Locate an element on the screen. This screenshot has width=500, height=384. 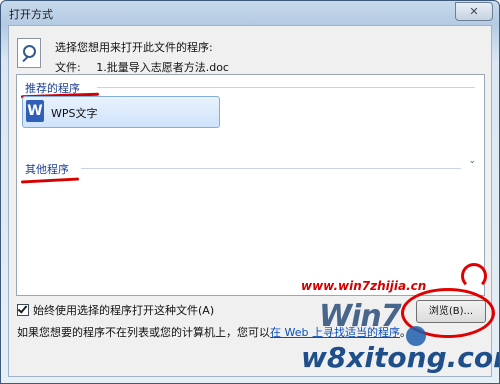
always-use-checkbox is located at coordinates (23, 309).